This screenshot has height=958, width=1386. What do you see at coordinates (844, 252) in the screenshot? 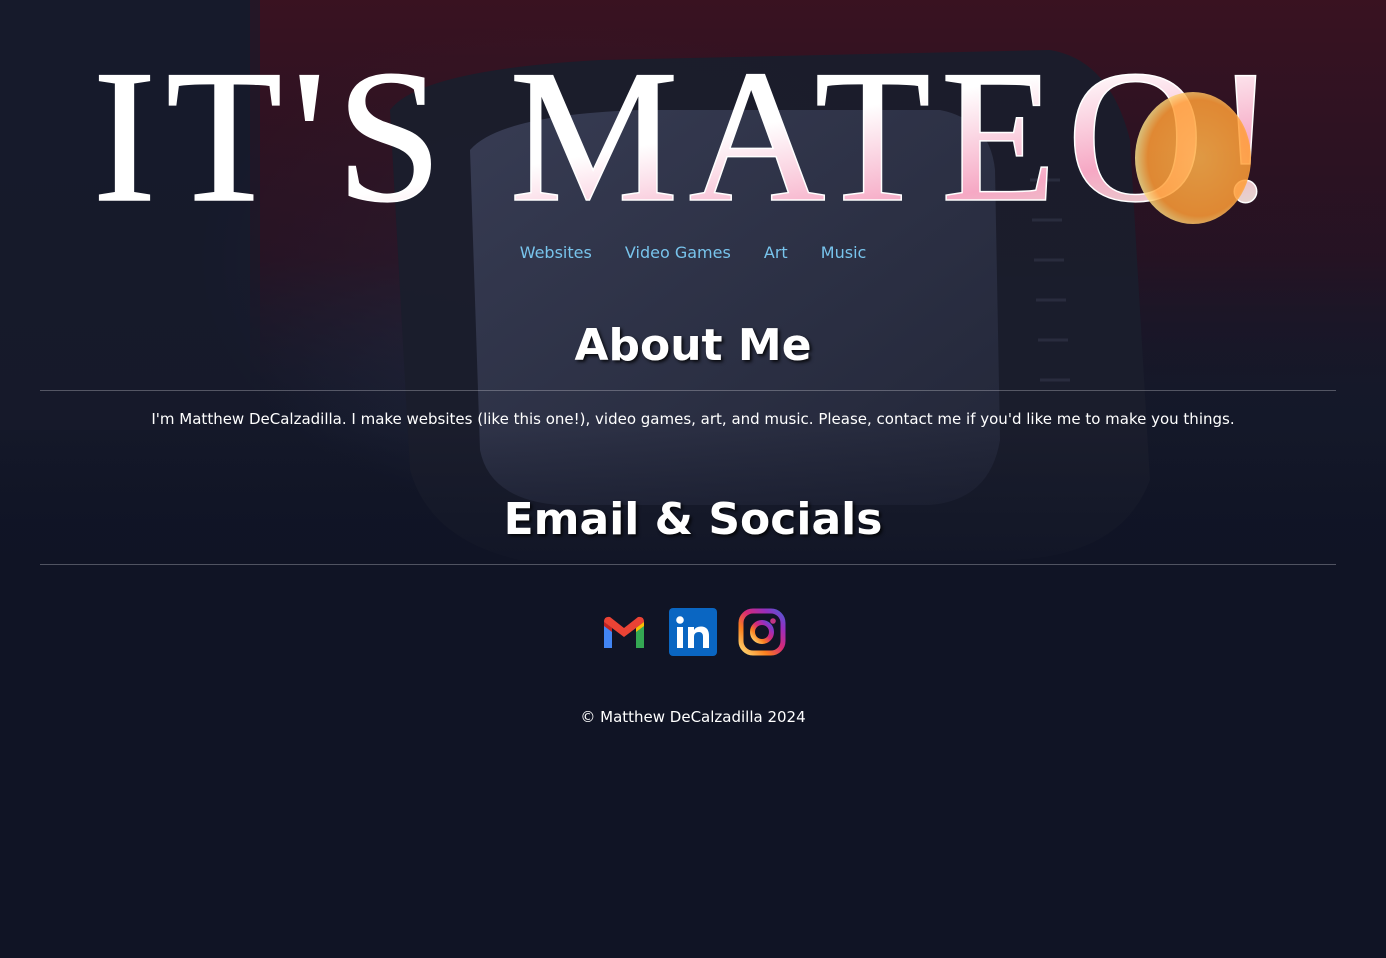
I see `nav-music: Music` at bounding box center [844, 252].